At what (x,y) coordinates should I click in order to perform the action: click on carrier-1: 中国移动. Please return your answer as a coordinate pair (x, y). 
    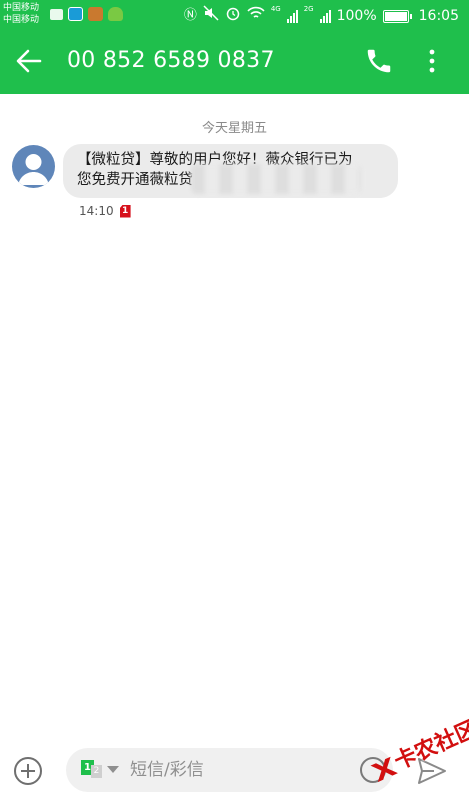
    Looking at the image, I should click on (21, 8).